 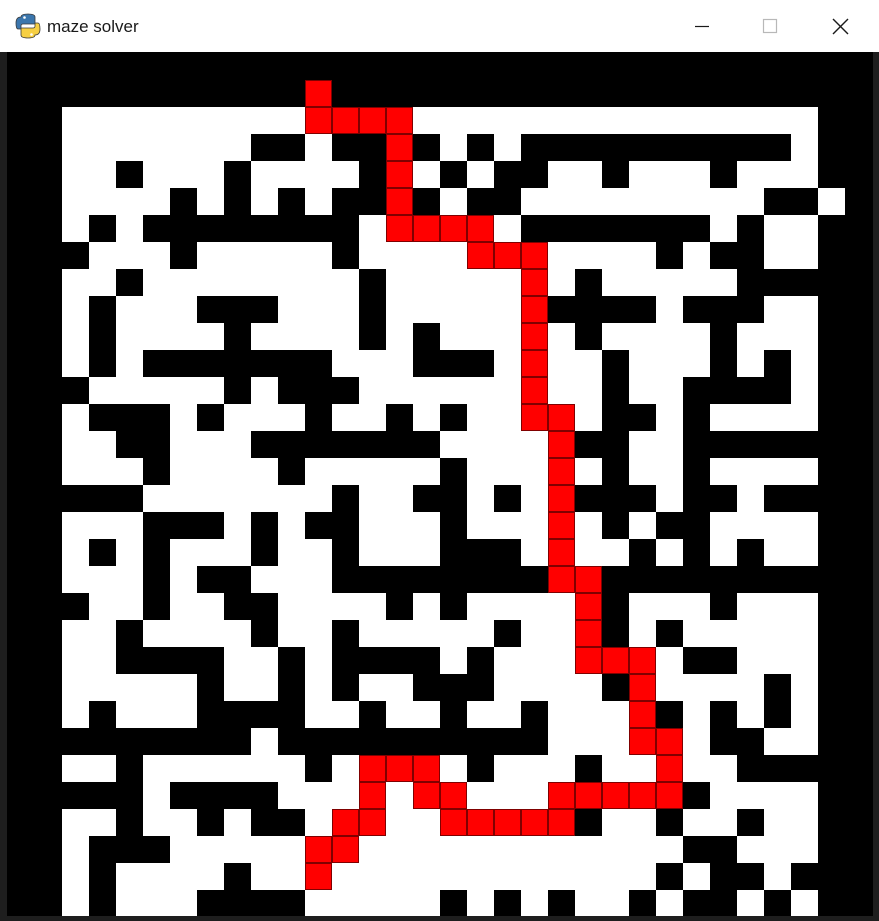 I want to click on title-bar: maze solver, so click(x=439, y=26).